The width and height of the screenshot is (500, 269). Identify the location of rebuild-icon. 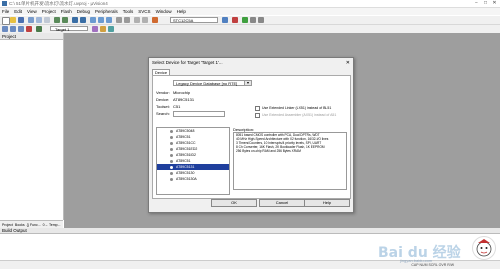
(21, 29).